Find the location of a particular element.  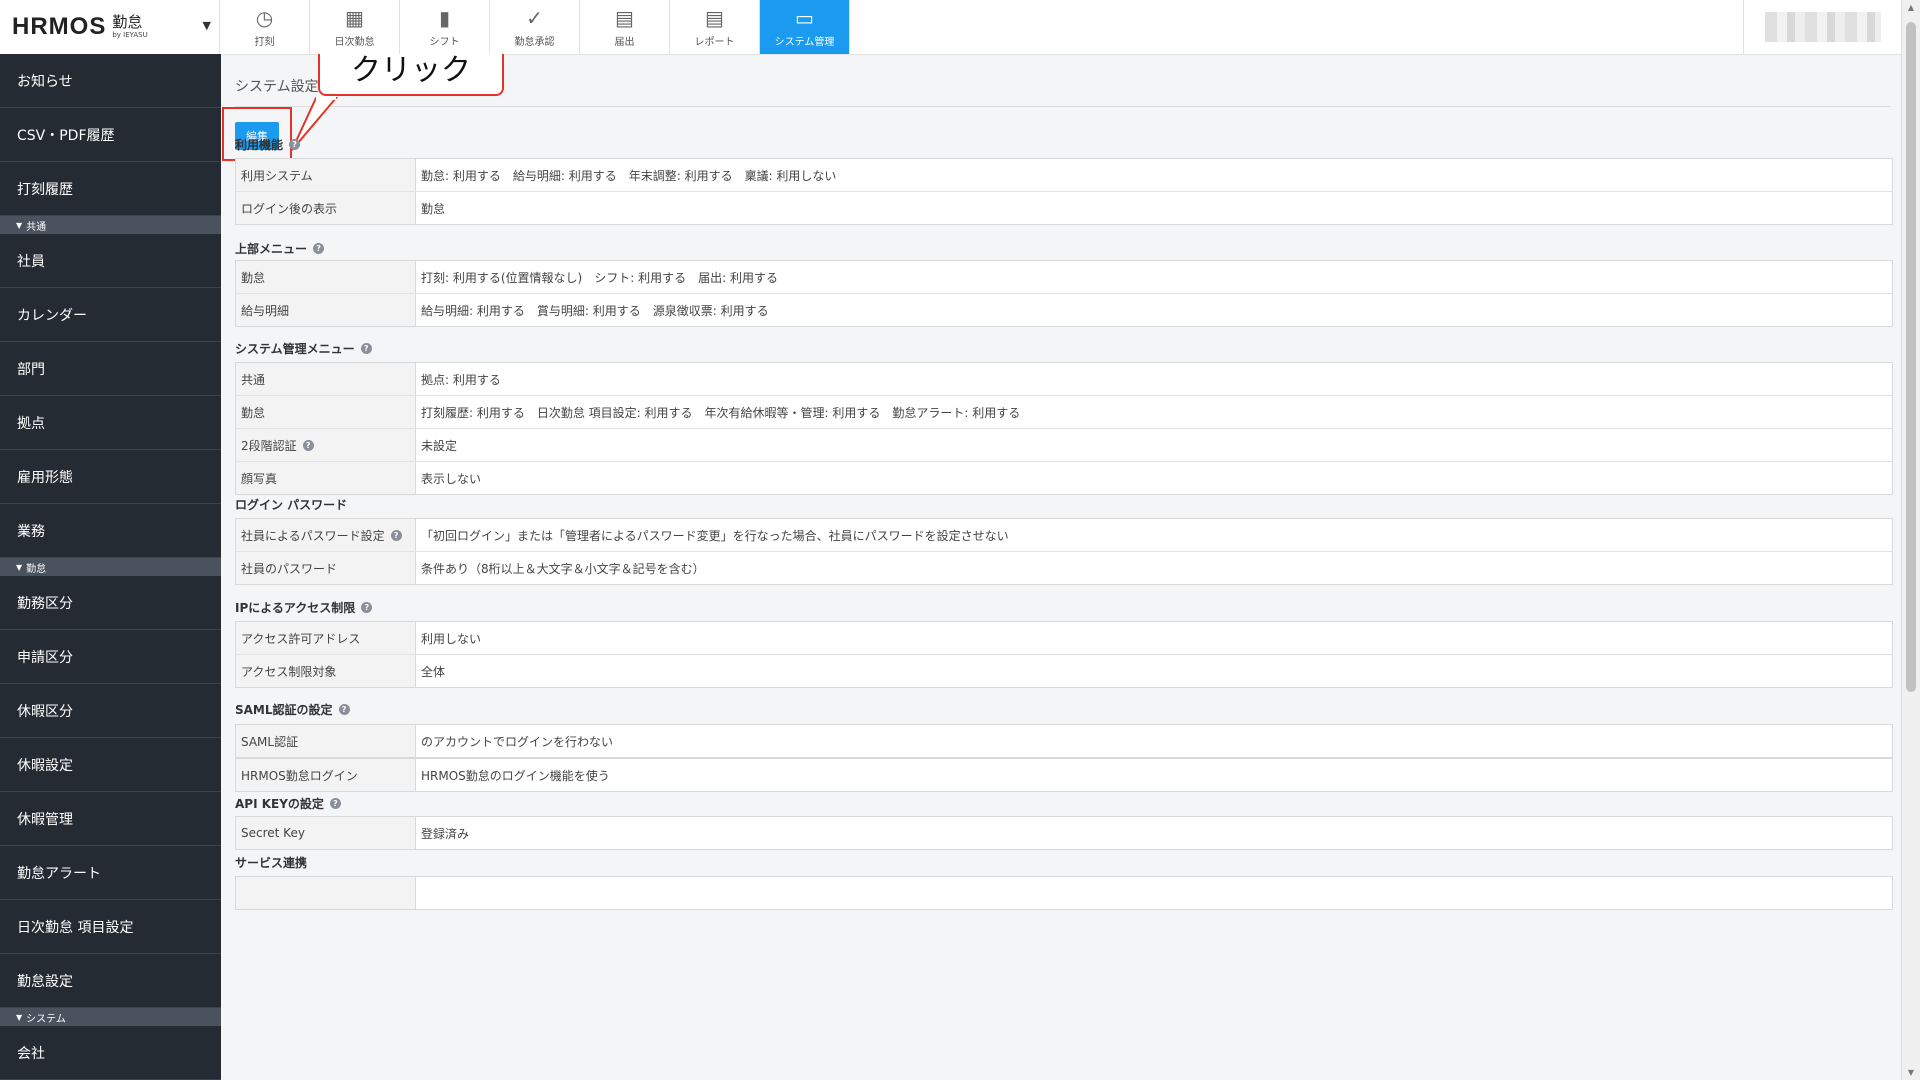

settings-row-label-text: 給与明細 is located at coordinates (265, 310).